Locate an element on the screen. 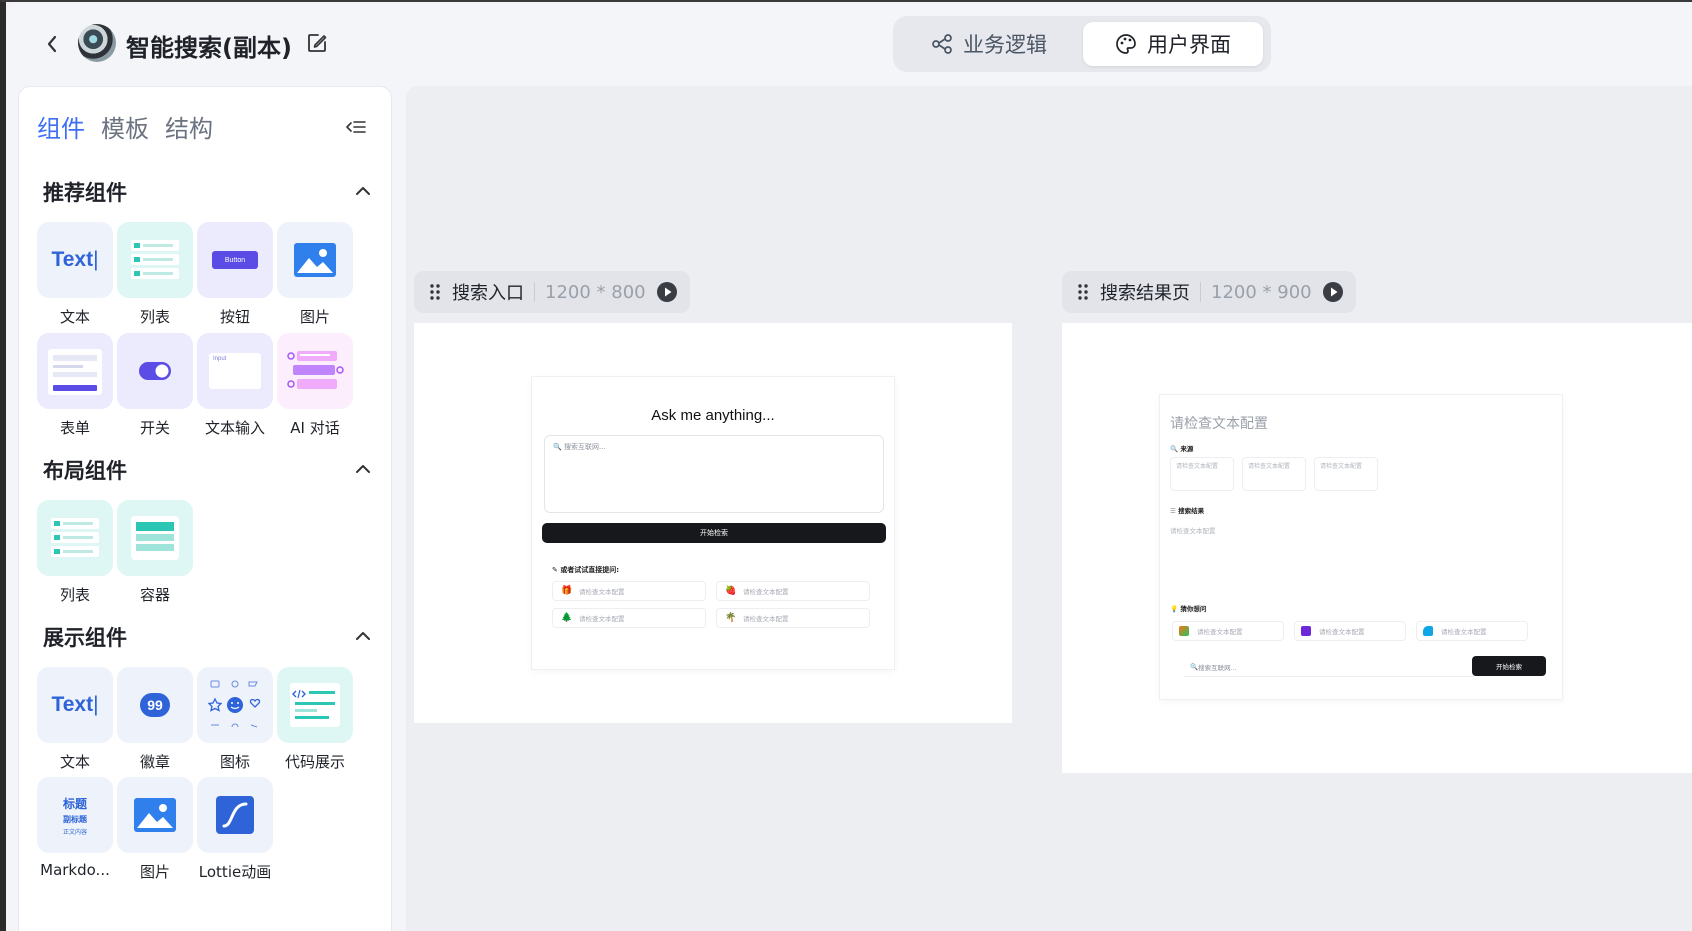 This screenshot has height=931, width=1692. tile-button-glyph: Button is located at coordinates (235, 260).